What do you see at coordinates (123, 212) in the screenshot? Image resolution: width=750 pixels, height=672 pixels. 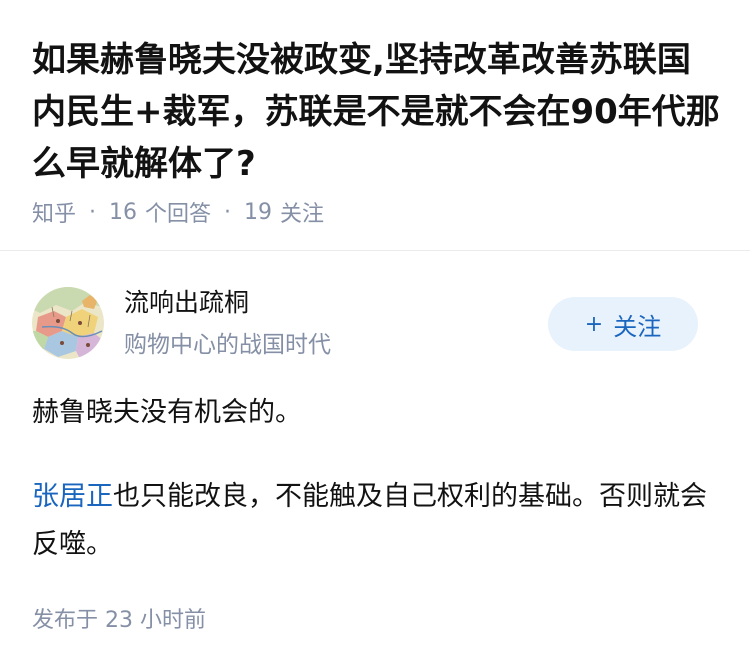 I see `answer-count: 16` at bounding box center [123, 212].